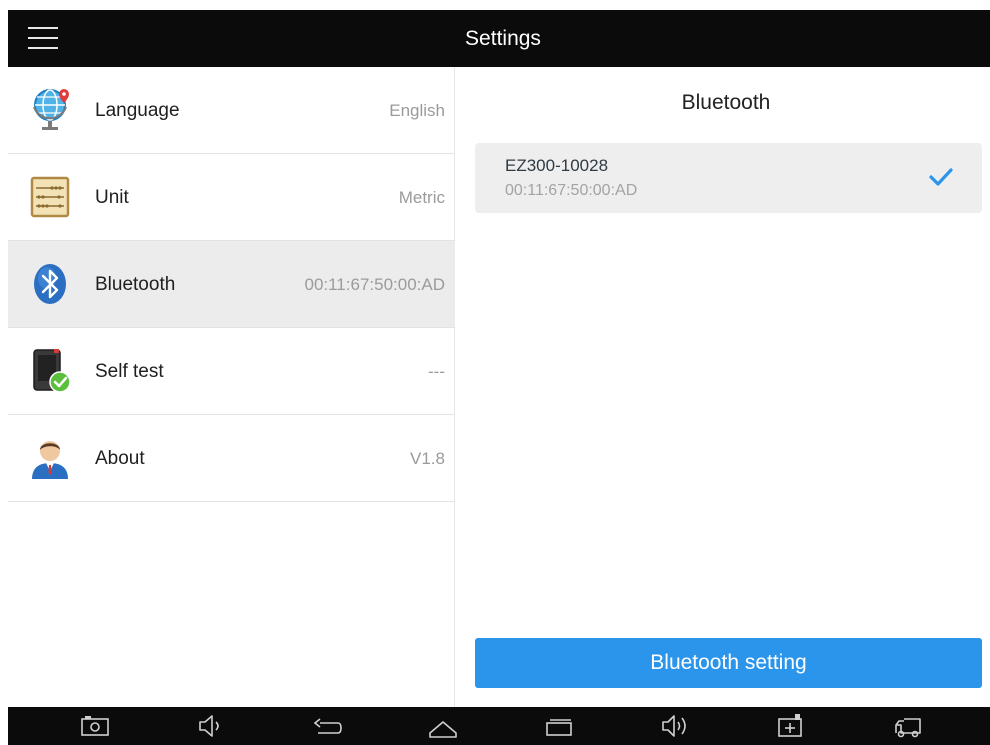 This screenshot has width=990, height=745. I want to click on user-avatar-icon, so click(50, 460).